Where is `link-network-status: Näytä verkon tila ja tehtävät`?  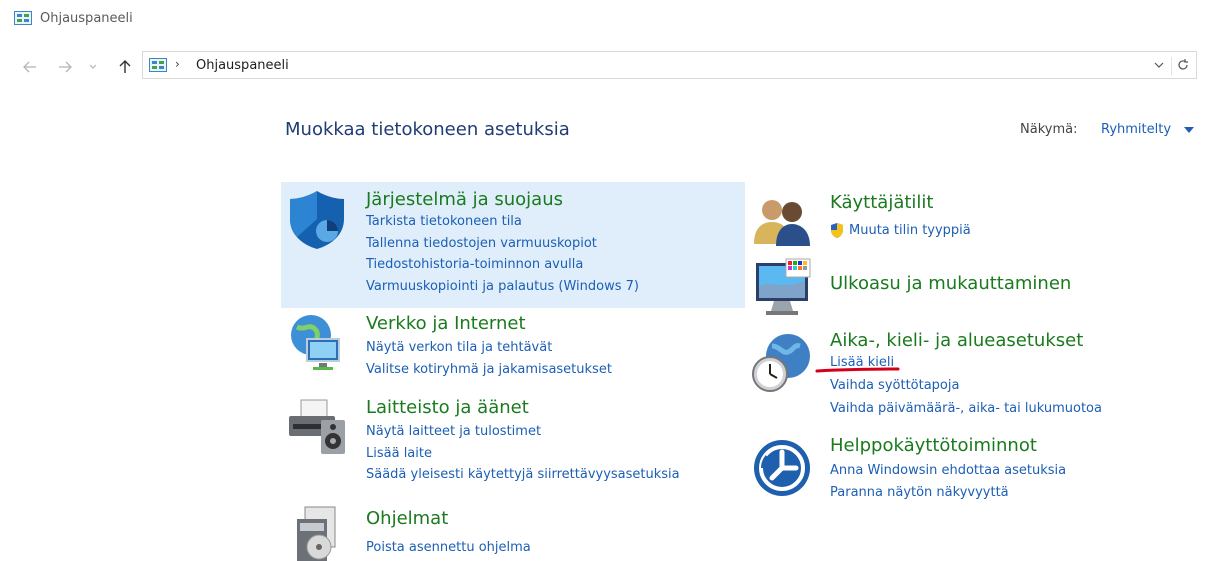
link-network-status: Näytä verkon tila ja tehtävät is located at coordinates (489, 348).